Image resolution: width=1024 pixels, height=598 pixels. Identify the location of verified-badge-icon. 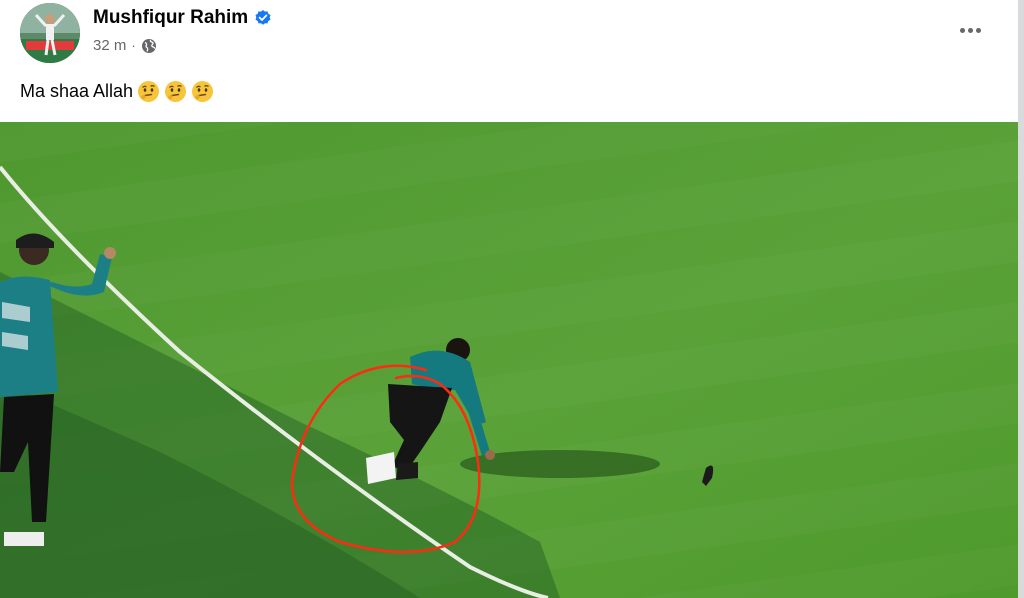
(263, 18).